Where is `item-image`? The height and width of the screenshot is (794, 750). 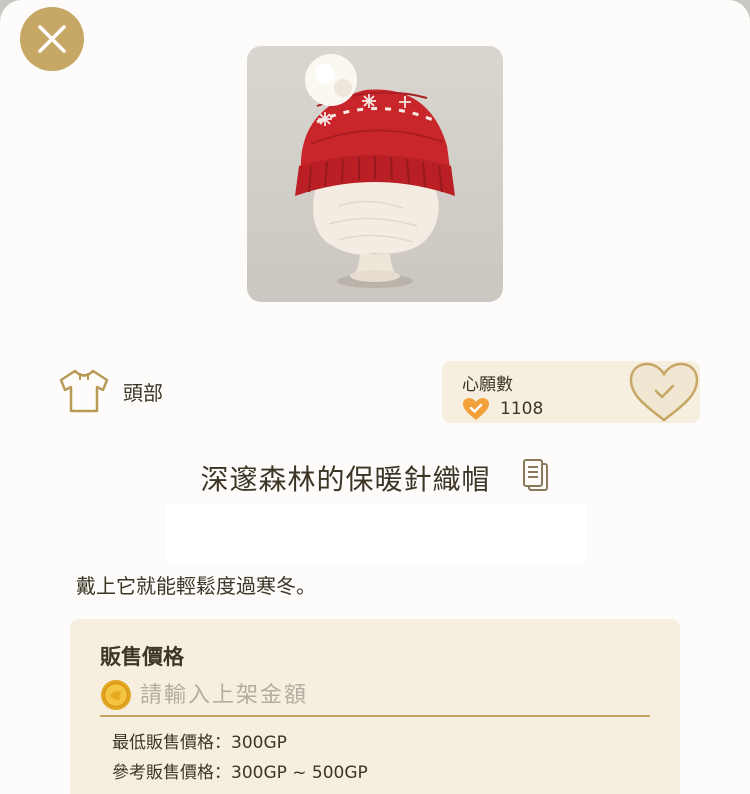
item-image is located at coordinates (375, 174).